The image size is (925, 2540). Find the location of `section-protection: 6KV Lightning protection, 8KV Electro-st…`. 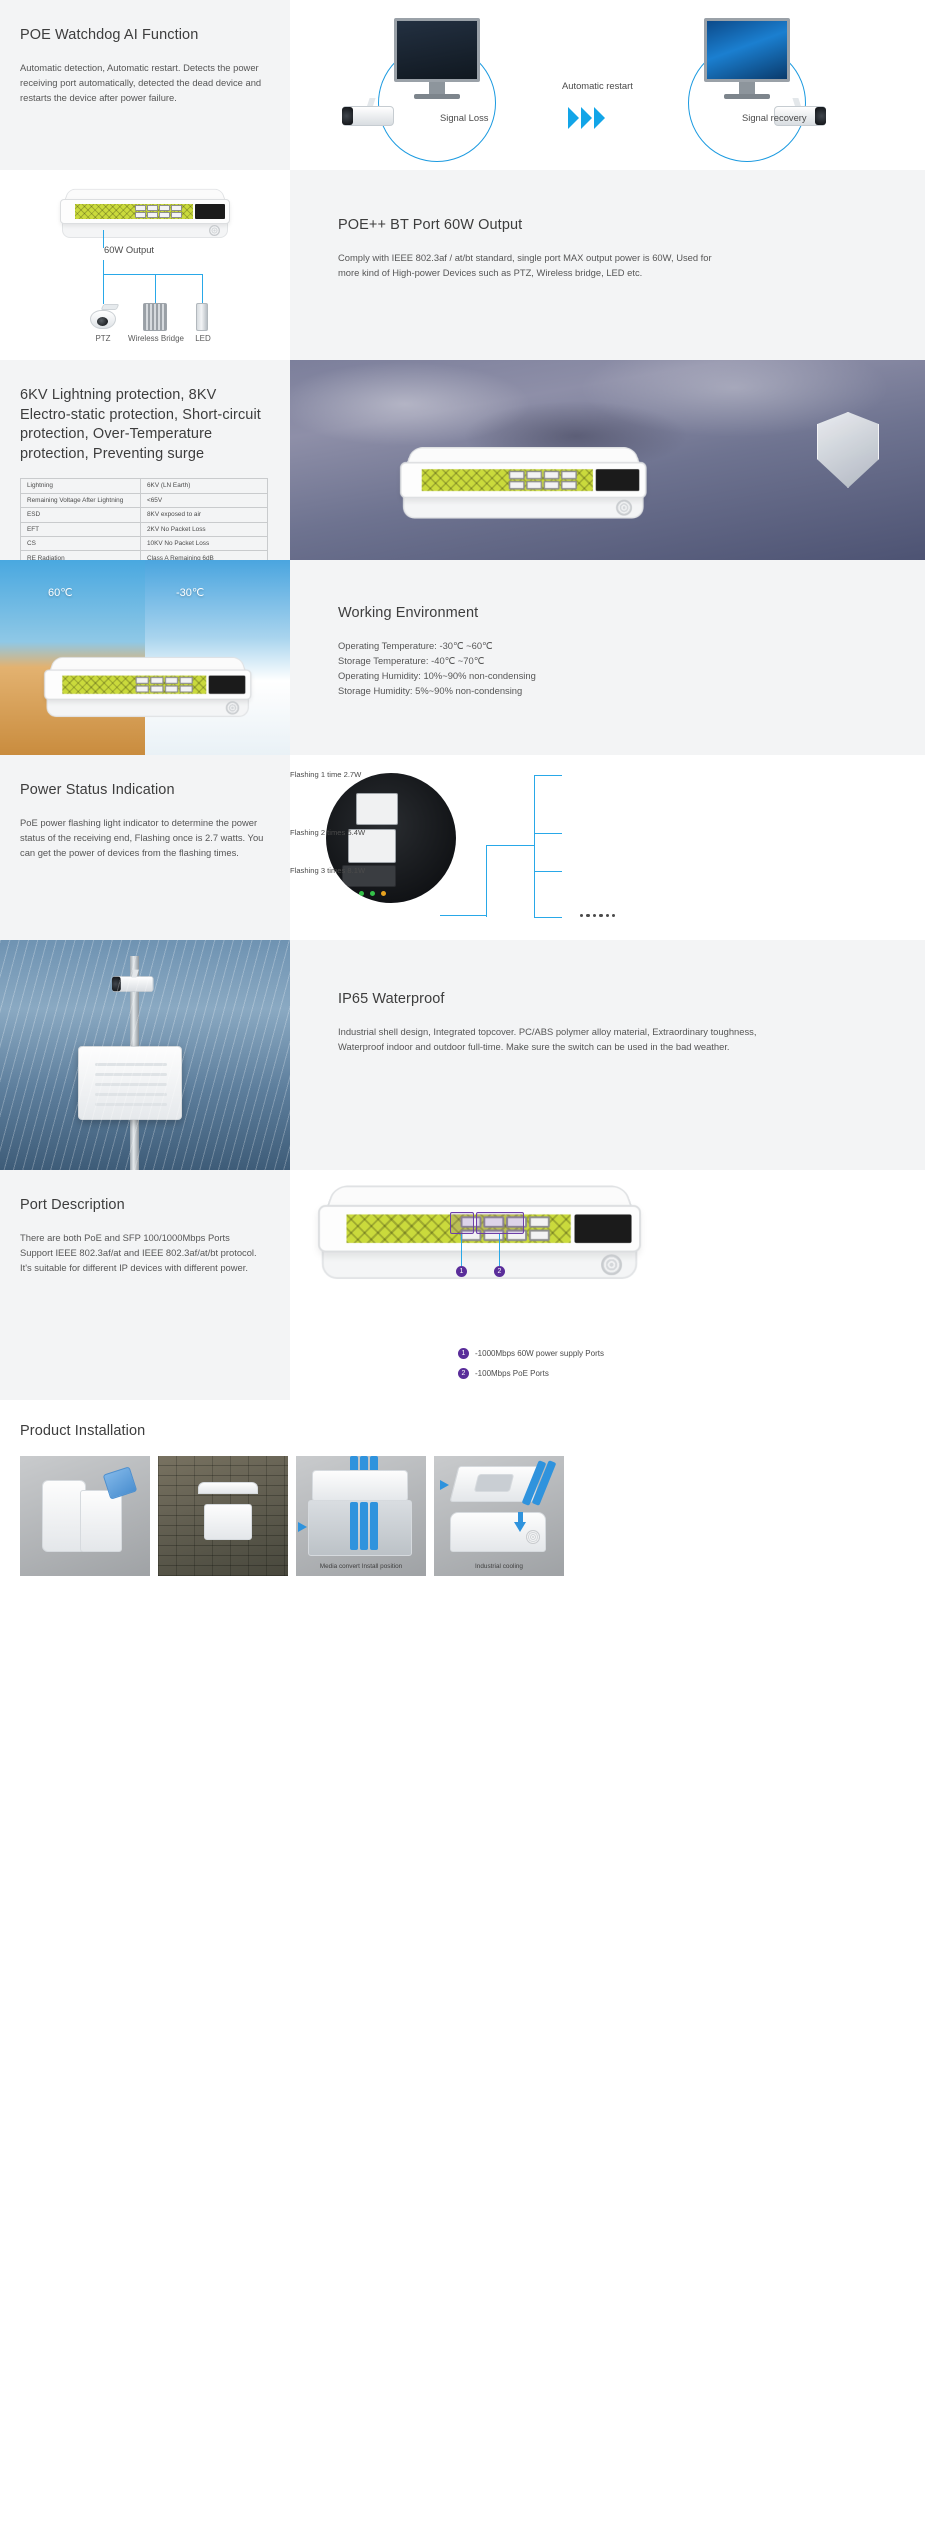

section-protection: 6KV Lightning protection, 8KV Electro-st… is located at coordinates (462, 460).